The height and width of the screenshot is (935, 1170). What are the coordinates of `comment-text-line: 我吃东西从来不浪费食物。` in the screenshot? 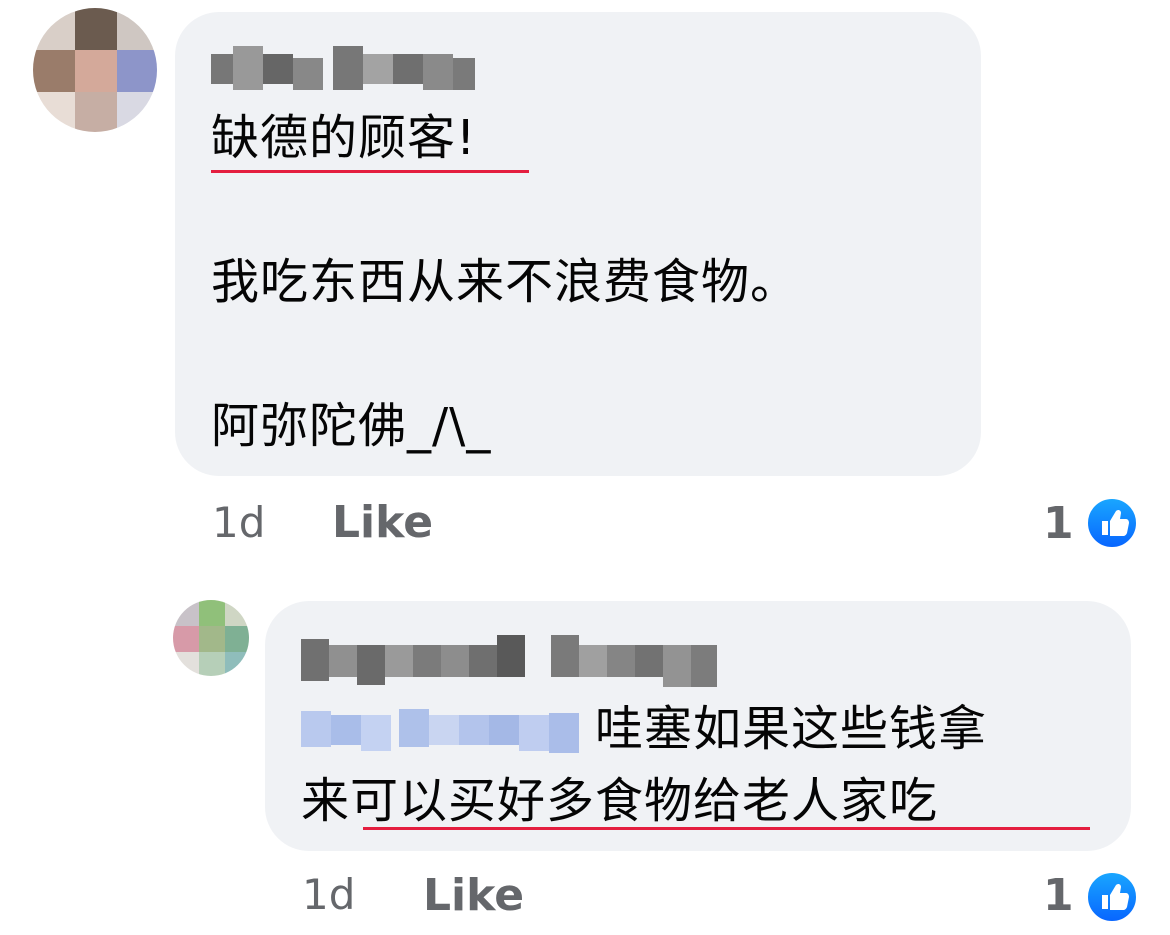 It's located at (505, 282).